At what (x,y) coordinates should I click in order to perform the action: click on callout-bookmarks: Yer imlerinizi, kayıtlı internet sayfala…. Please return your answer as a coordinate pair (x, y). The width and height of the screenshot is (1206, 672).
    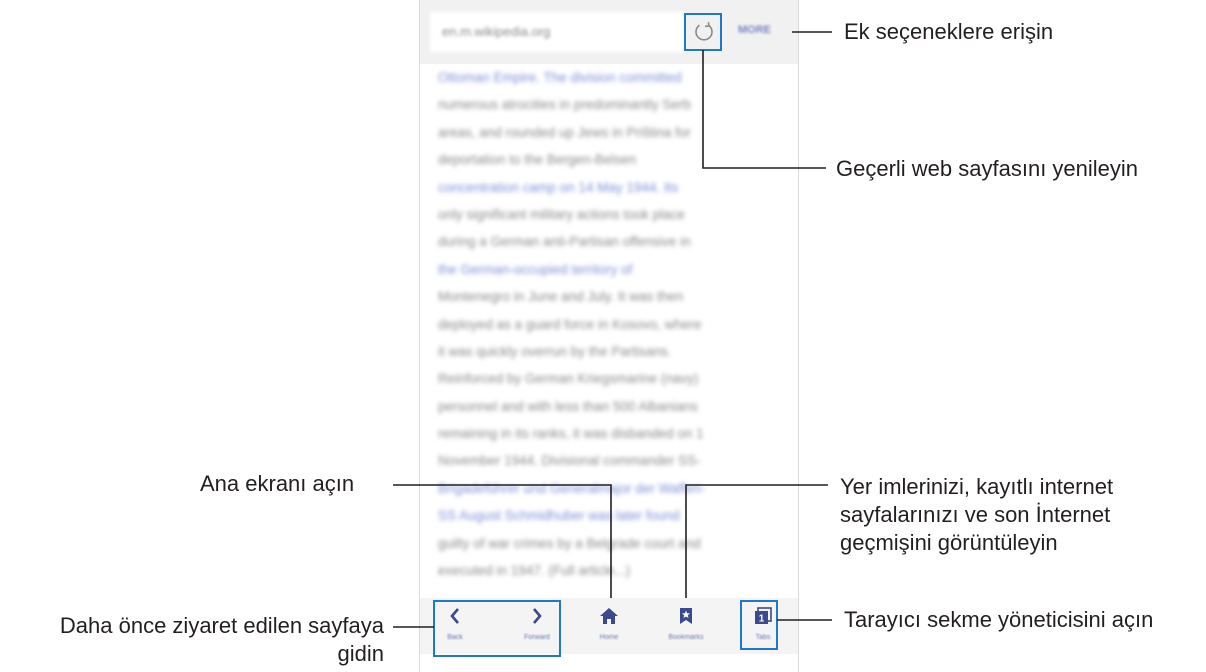
    Looking at the image, I should click on (976, 515).